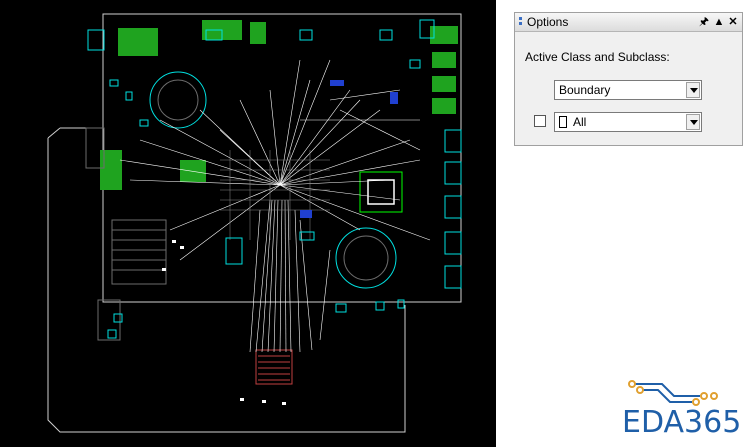 The height and width of the screenshot is (447, 751). What do you see at coordinates (563, 122) in the screenshot?
I see `color-swatch-icon` at bounding box center [563, 122].